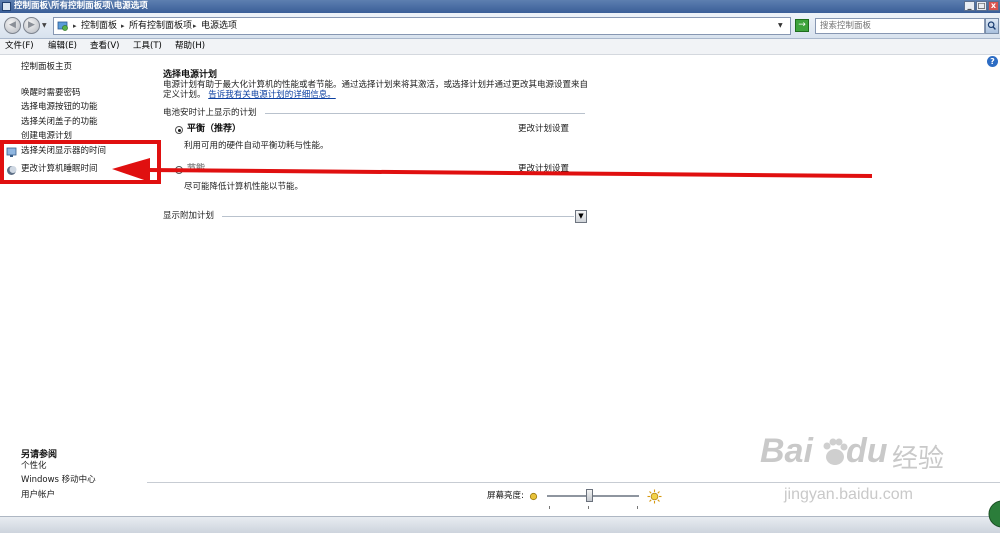  What do you see at coordinates (505, 496) in the screenshot?
I see `brightness-label: 屏幕亮度:` at bounding box center [505, 496].